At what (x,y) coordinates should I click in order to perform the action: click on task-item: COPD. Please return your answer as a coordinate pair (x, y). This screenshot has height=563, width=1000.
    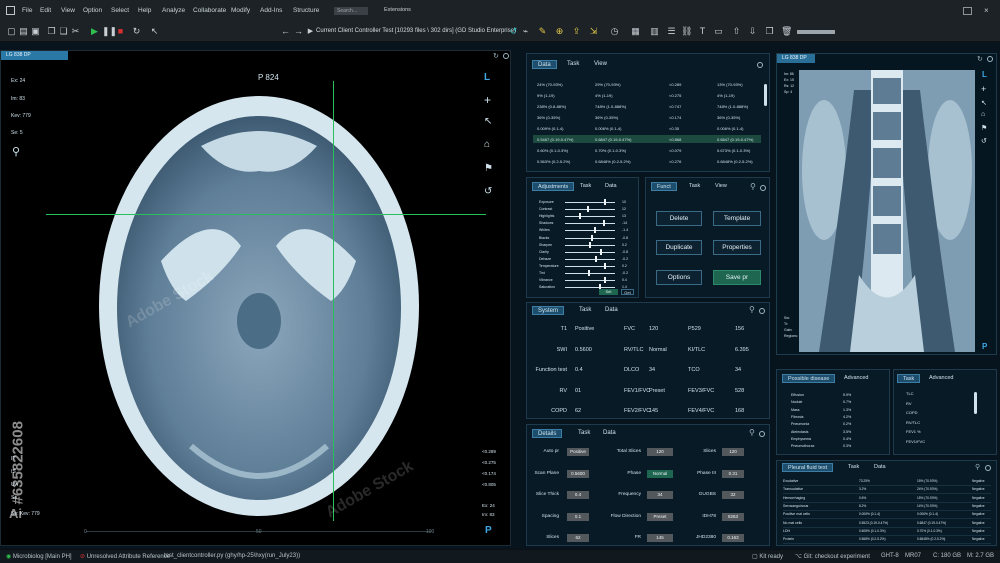
    Looking at the image, I should click on (912, 412).